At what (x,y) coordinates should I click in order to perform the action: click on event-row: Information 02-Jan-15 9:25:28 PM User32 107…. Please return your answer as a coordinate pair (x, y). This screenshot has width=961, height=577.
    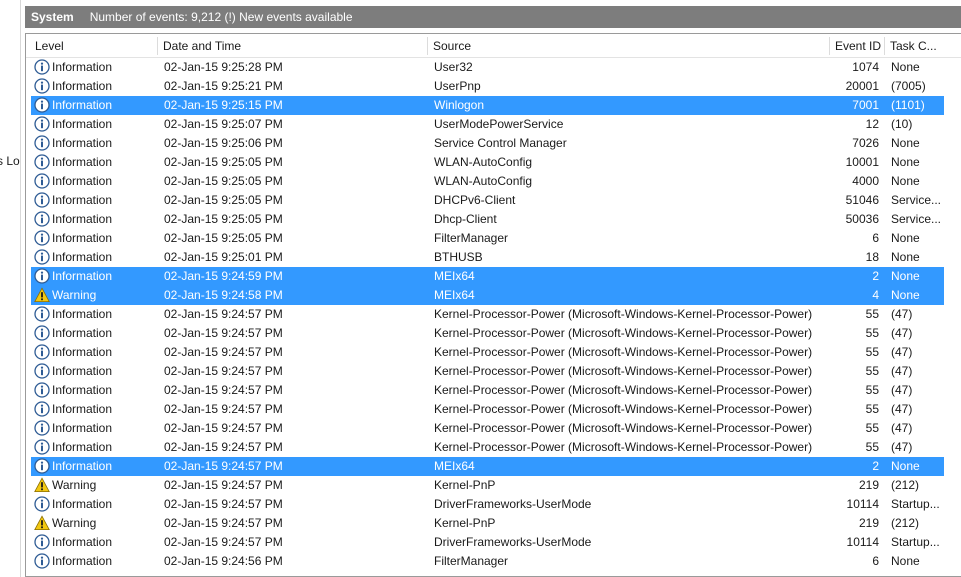
    Looking at the image, I should click on (487, 67).